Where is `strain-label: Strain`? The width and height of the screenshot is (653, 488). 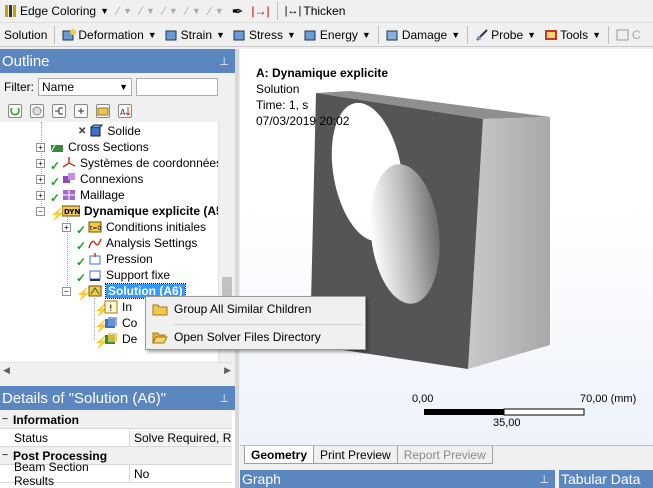
strain-label: Strain is located at coordinates (196, 34).